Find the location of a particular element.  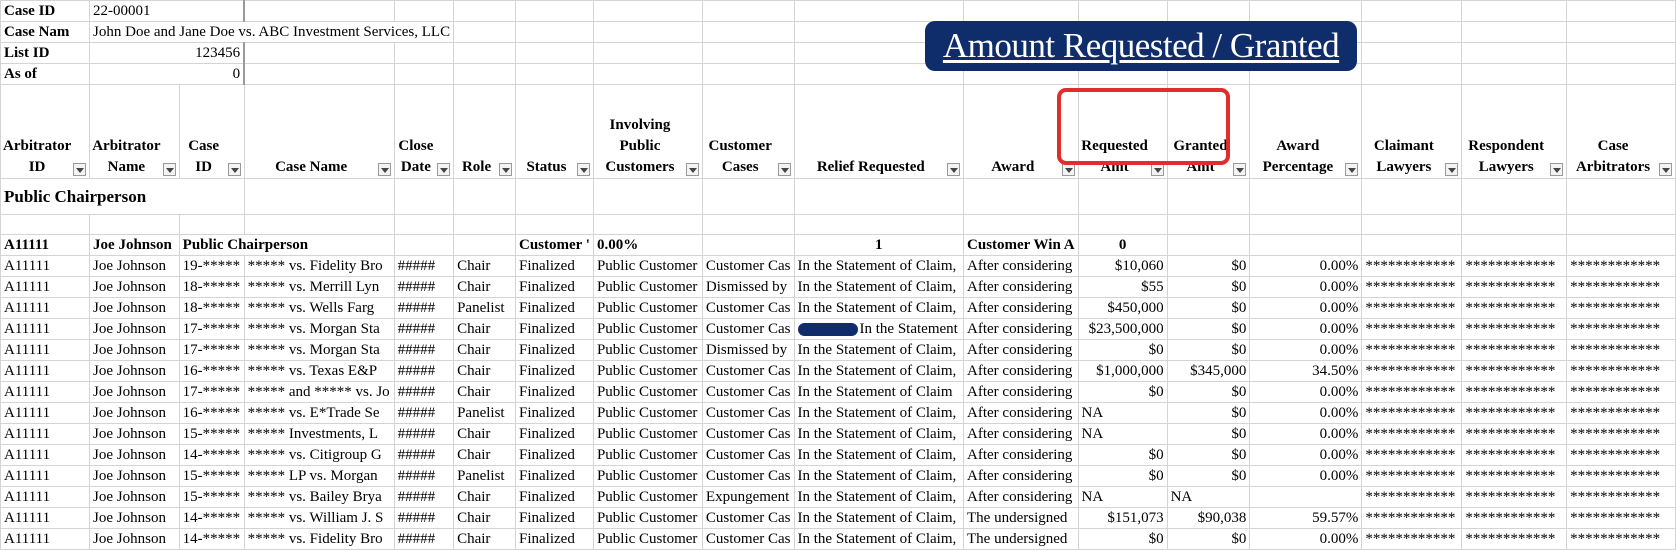

list-id-value: 123456 is located at coordinates (167, 53).